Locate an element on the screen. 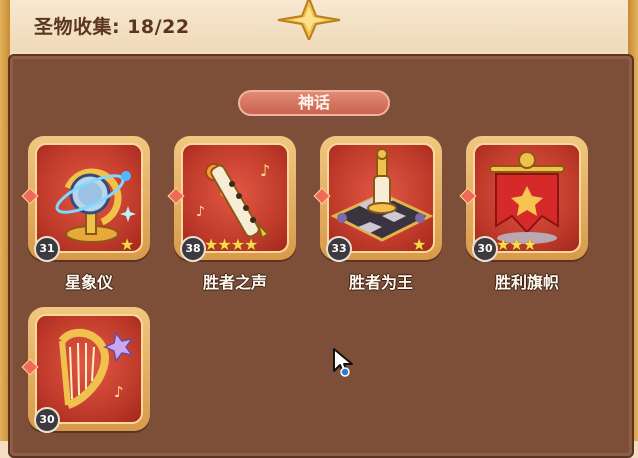 This screenshot has width=638, height=458. collection-progress-label: 圣物收集: 18/22 is located at coordinates (112, 27).